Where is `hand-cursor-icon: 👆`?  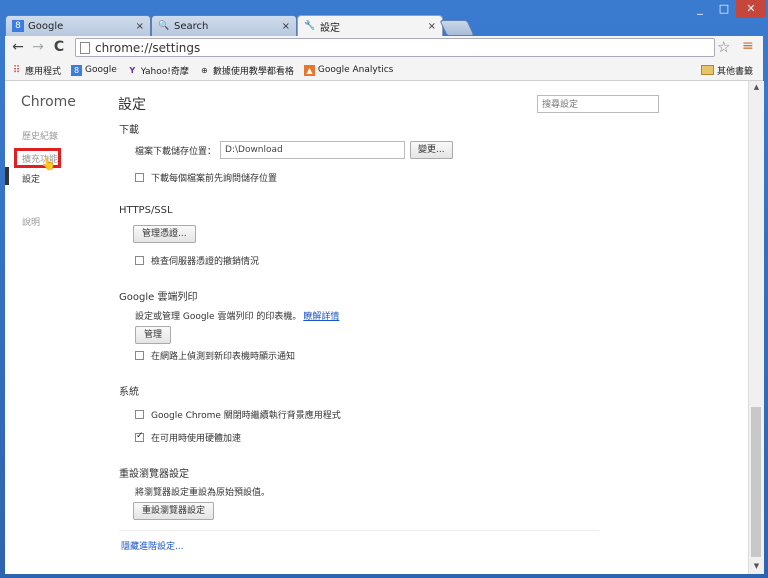
hand-cursor-icon: 👆 is located at coordinates (48, 164).